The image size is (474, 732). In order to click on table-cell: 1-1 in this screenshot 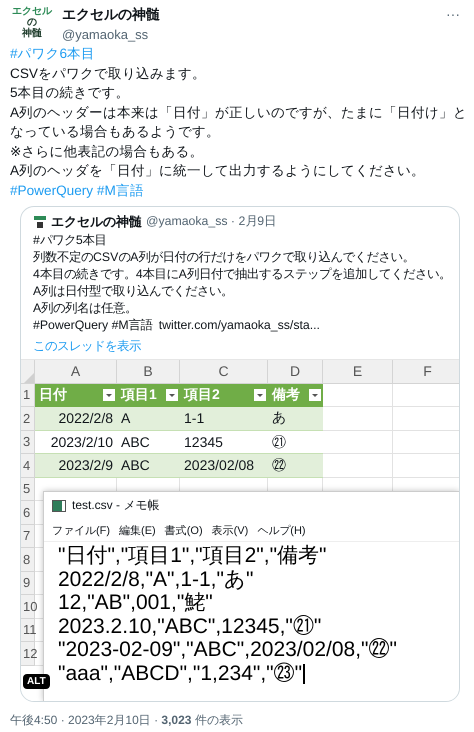, I will do `click(224, 418)`.